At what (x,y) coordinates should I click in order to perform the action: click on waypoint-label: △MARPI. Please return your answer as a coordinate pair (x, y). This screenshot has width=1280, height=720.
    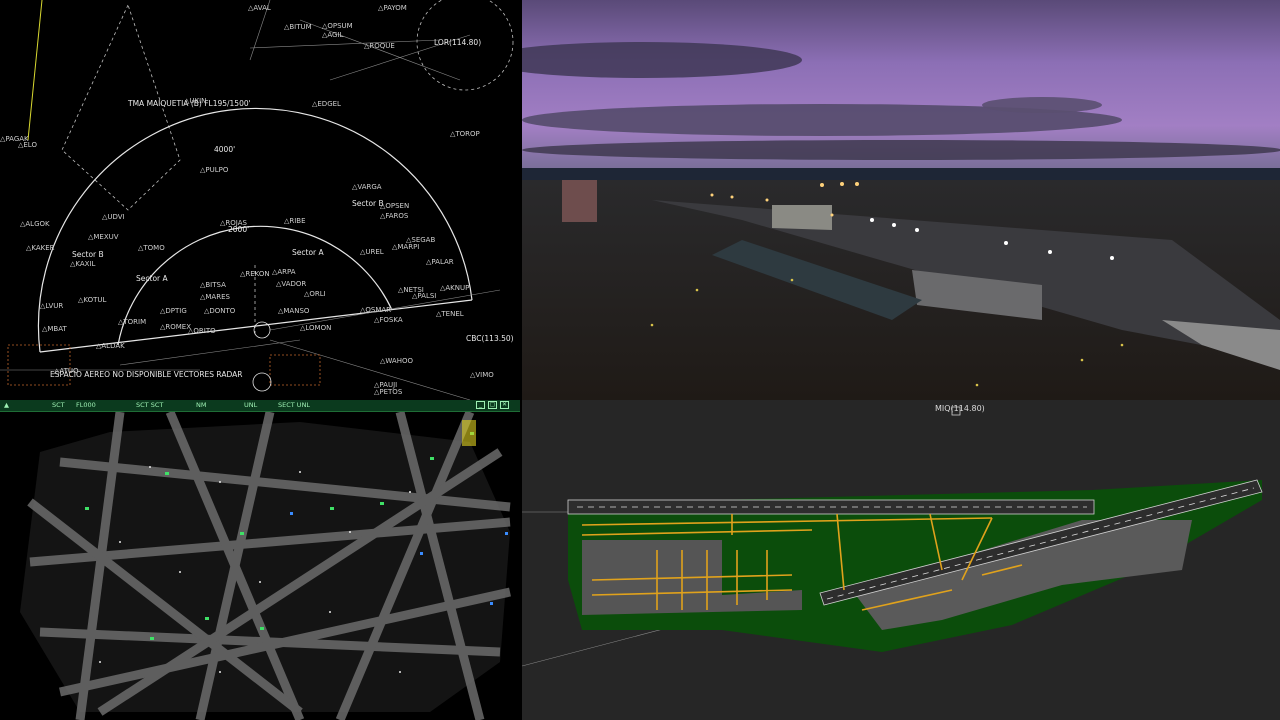
    Looking at the image, I should click on (405, 247).